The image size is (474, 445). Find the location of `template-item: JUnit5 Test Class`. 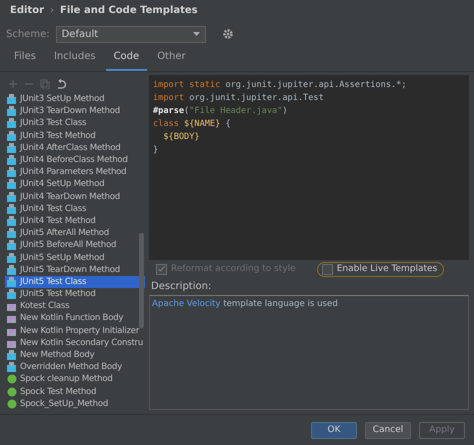

template-item: JUnit5 Test Class is located at coordinates (75, 282).